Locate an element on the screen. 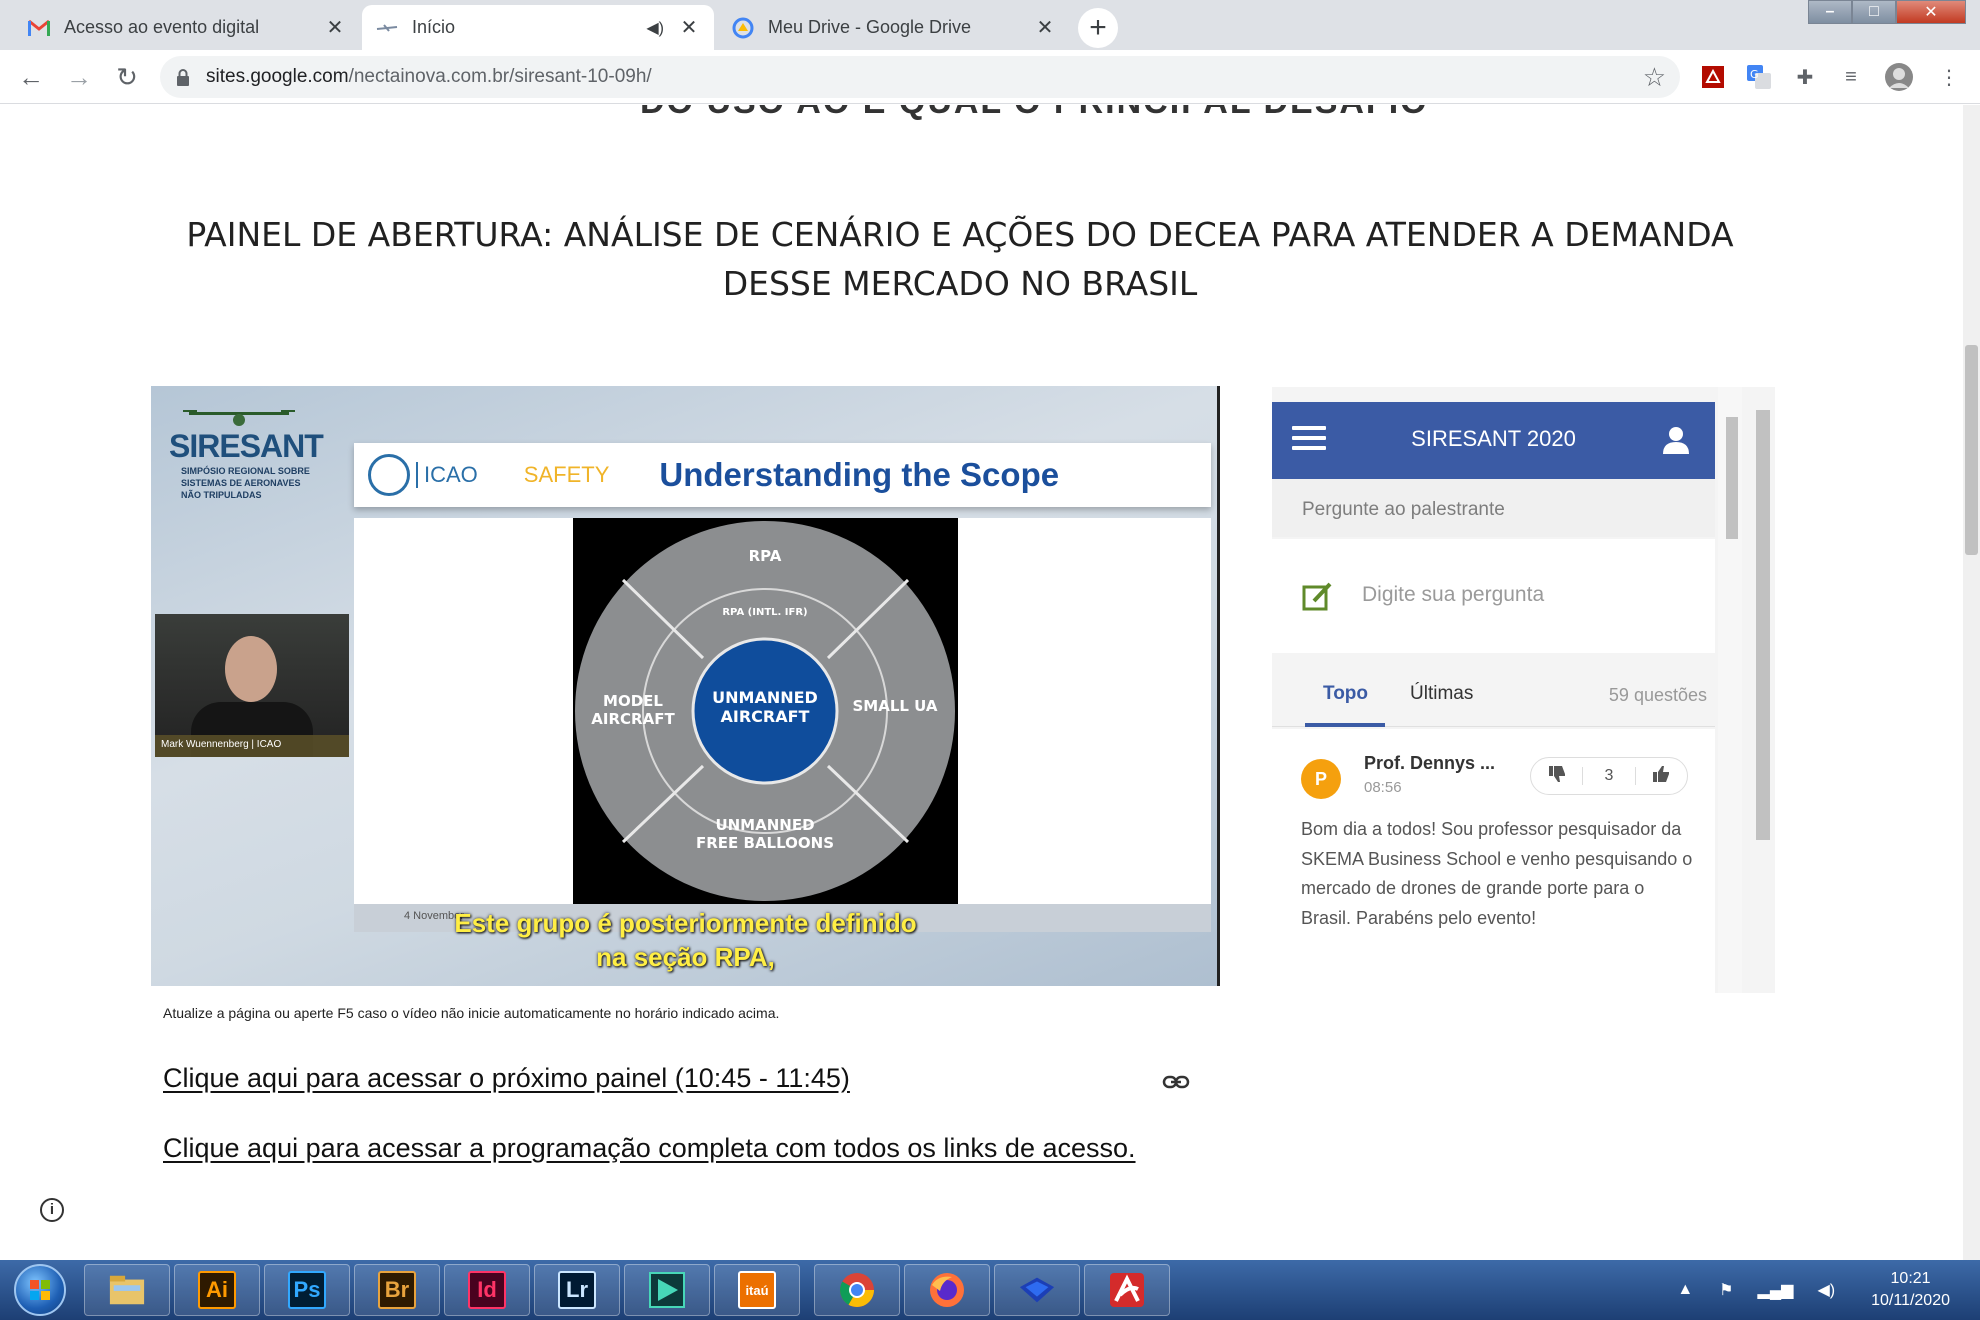 Image resolution: width=1980 pixels, height=1320 pixels. taskbar-app-video-app is located at coordinates (667, 1290).